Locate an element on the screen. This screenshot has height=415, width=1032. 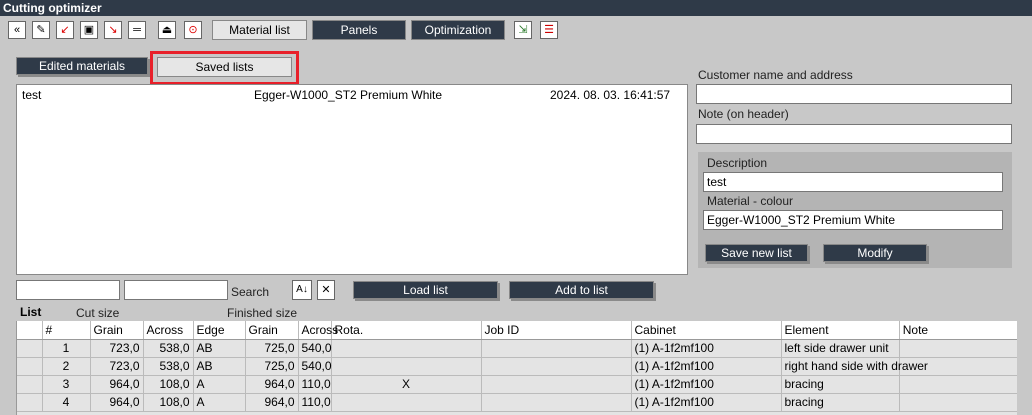
export-icon: ↘ is located at coordinates (113, 30).